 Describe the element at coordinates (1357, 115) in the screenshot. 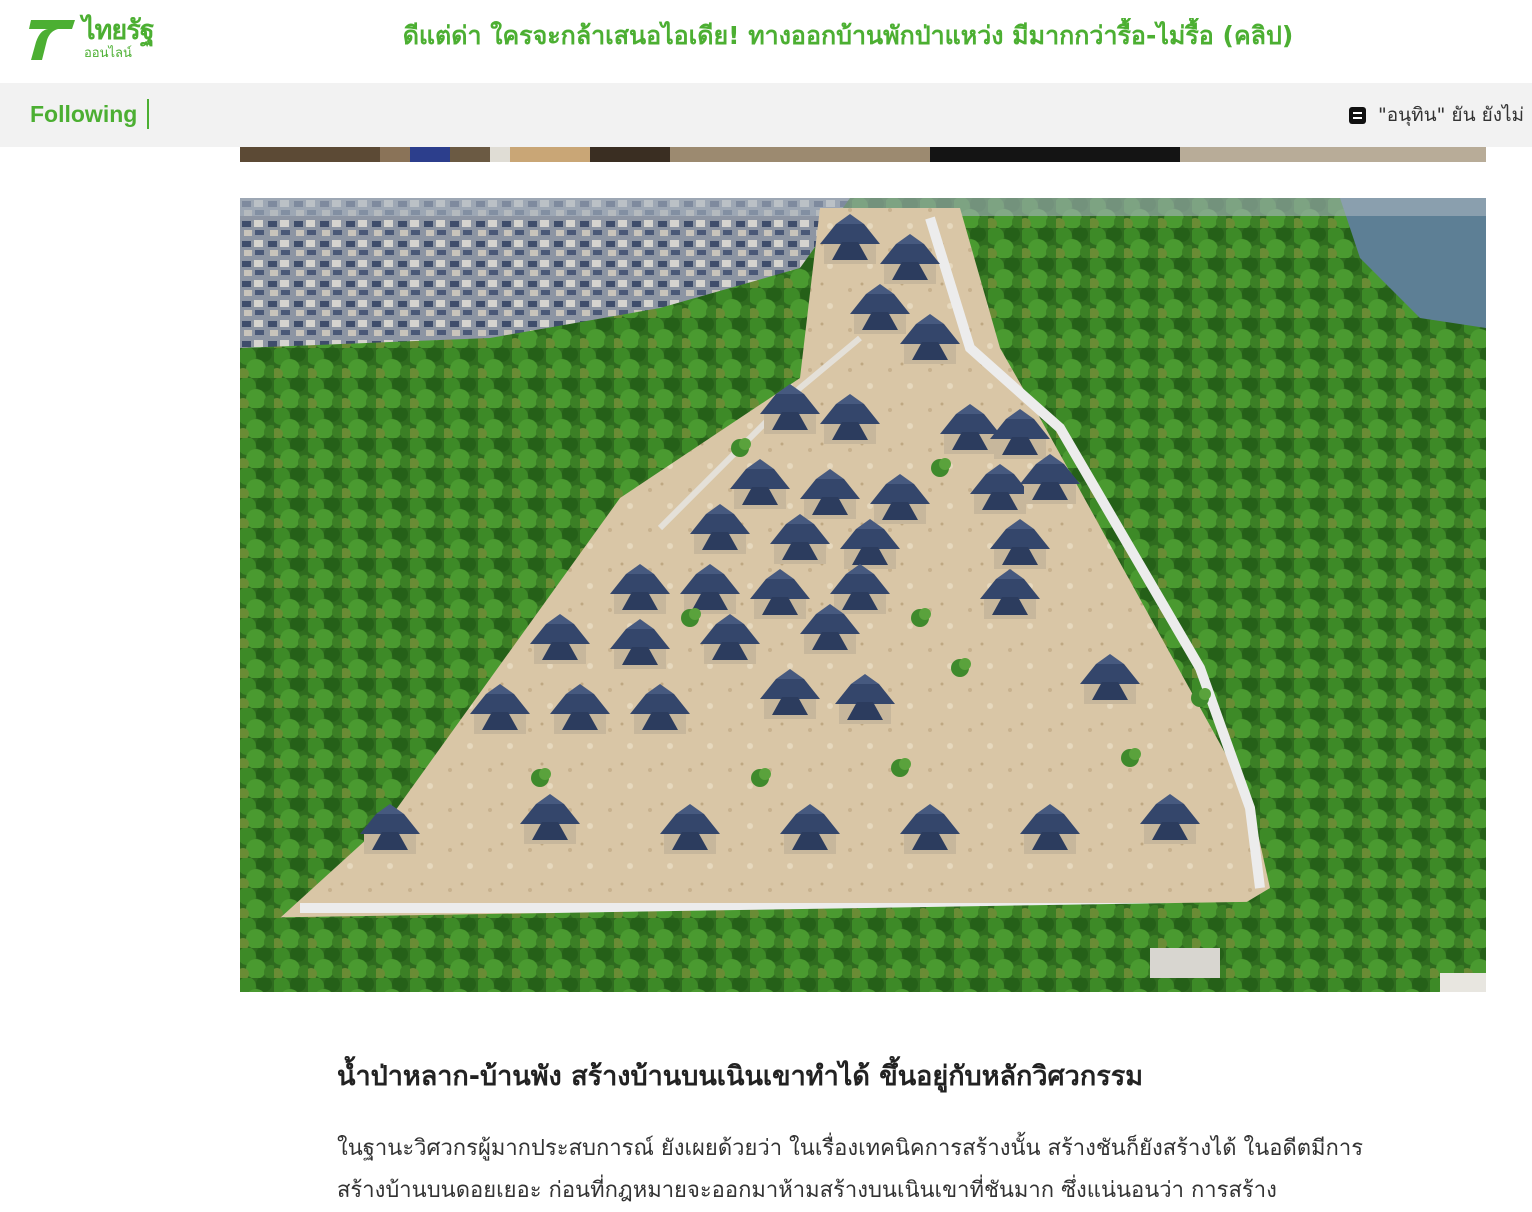

I see `news-icon` at that location.